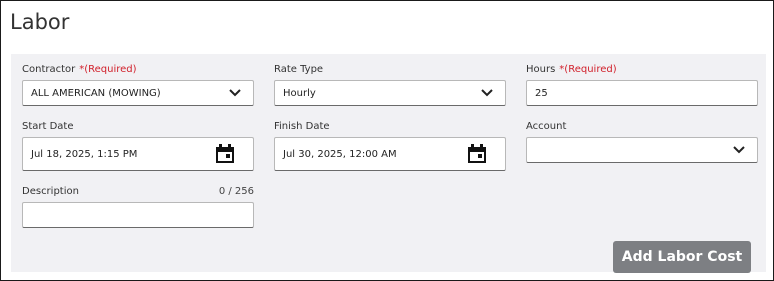  What do you see at coordinates (84, 154) in the screenshot?
I see `start-date-value: Jul 18, 2025, 1:15 PM` at bounding box center [84, 154].